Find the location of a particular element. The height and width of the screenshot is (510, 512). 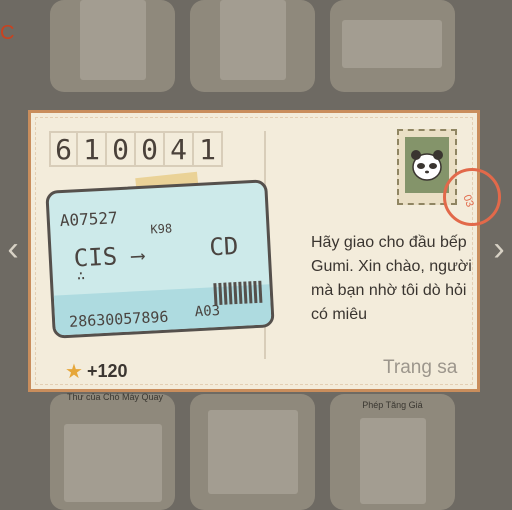

arrow-right-icon: ⟶ is located at coordinates (138, 255).